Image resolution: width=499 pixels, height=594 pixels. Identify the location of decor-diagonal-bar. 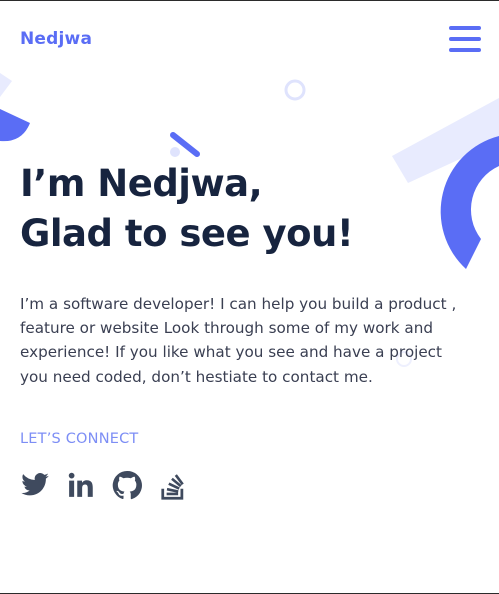
(185, 144).